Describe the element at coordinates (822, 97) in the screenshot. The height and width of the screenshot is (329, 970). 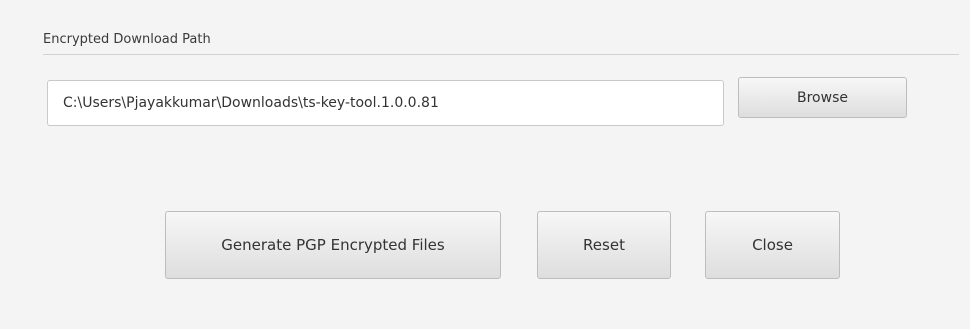
I see `browse-button: Browse` at that location.